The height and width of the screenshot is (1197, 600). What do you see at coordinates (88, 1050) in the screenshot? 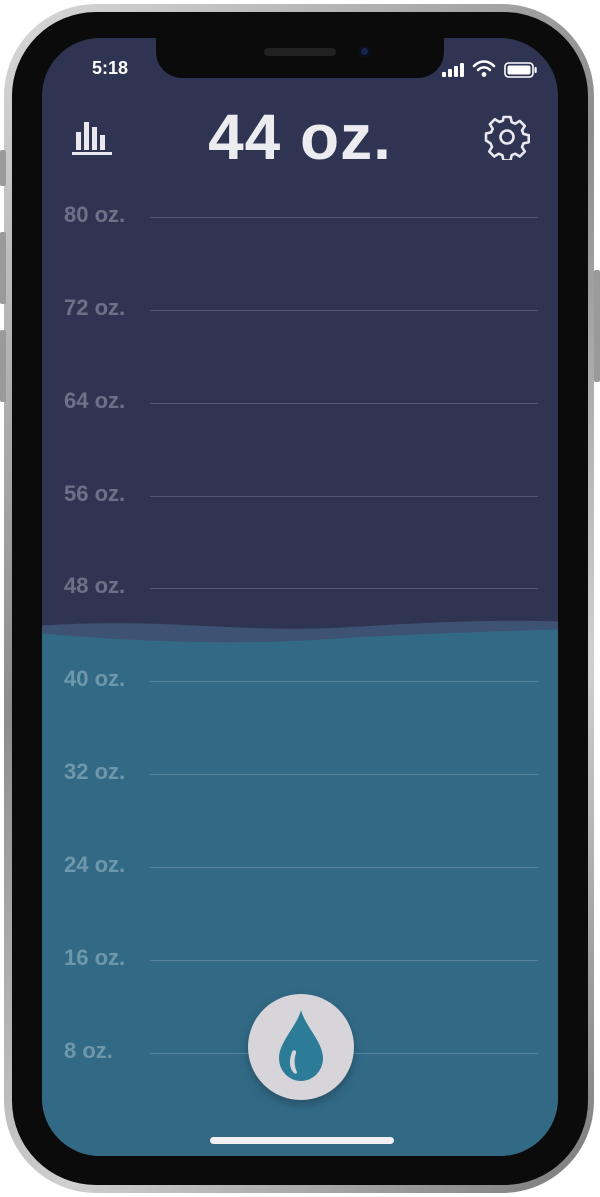
I see `scale-label: 8 oz.` at bounding box center [88, 1050].